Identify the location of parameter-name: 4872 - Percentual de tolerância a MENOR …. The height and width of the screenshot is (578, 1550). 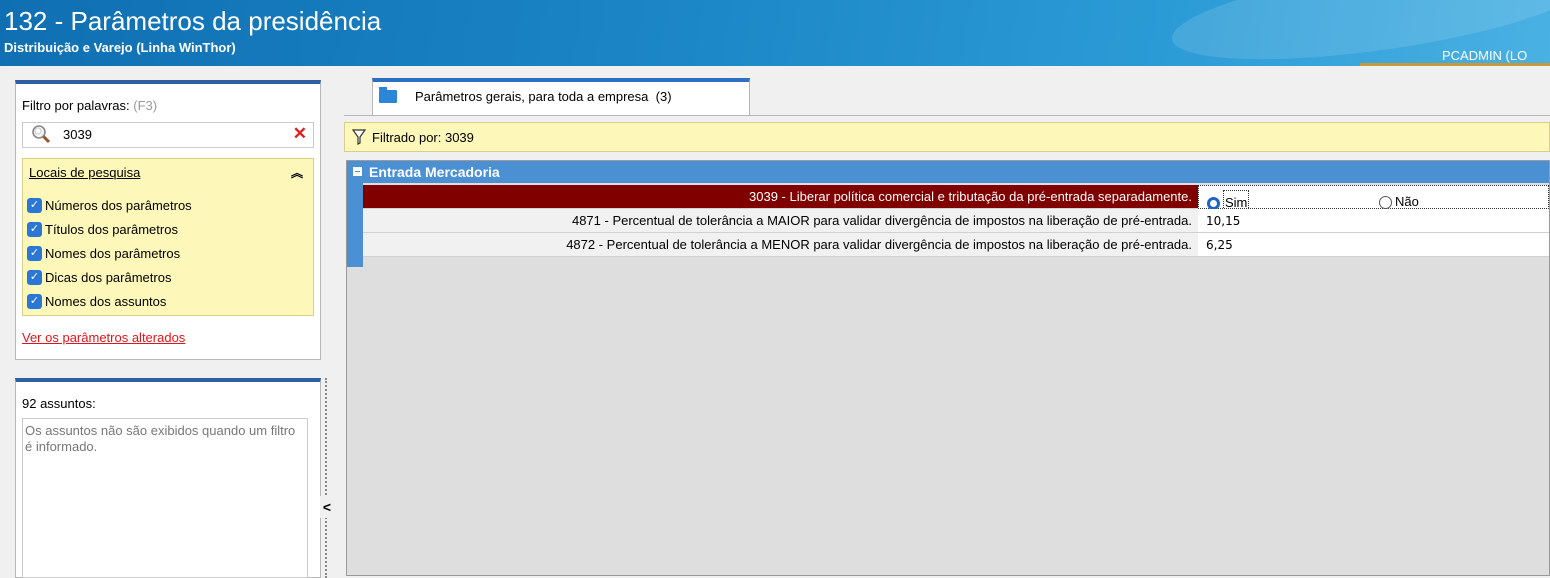
(780, 245).